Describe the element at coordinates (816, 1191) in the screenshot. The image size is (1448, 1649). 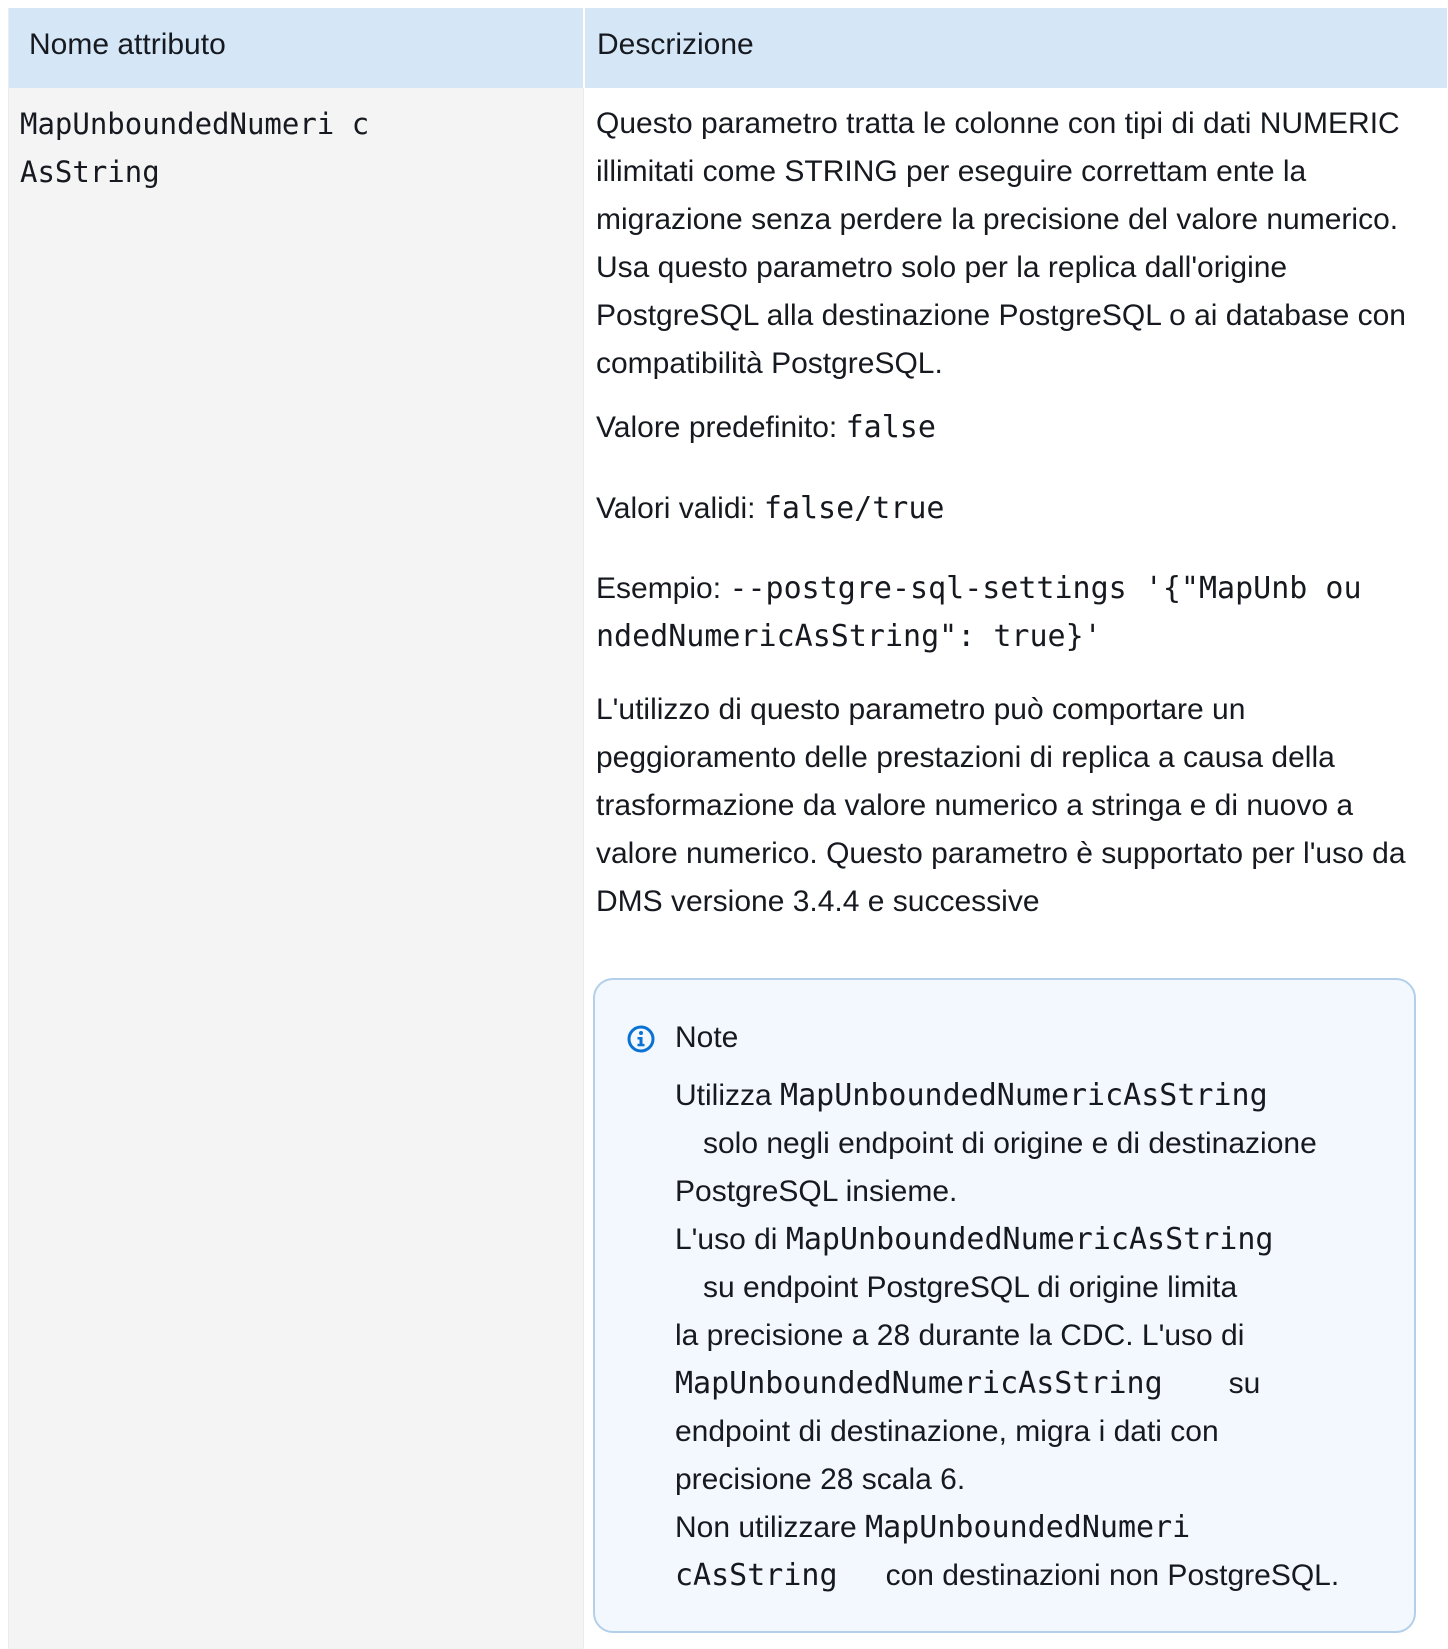
I see `note-item-1-line-3: PostgreSQL insieme.` at that location.